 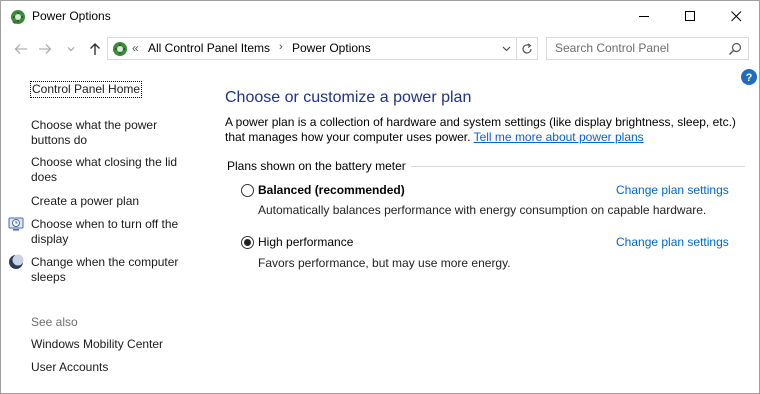 What do you see at coordinates (247, 190) in the screenshot?
I see `balanced-plan-radio` at bounding box center [247, 190].